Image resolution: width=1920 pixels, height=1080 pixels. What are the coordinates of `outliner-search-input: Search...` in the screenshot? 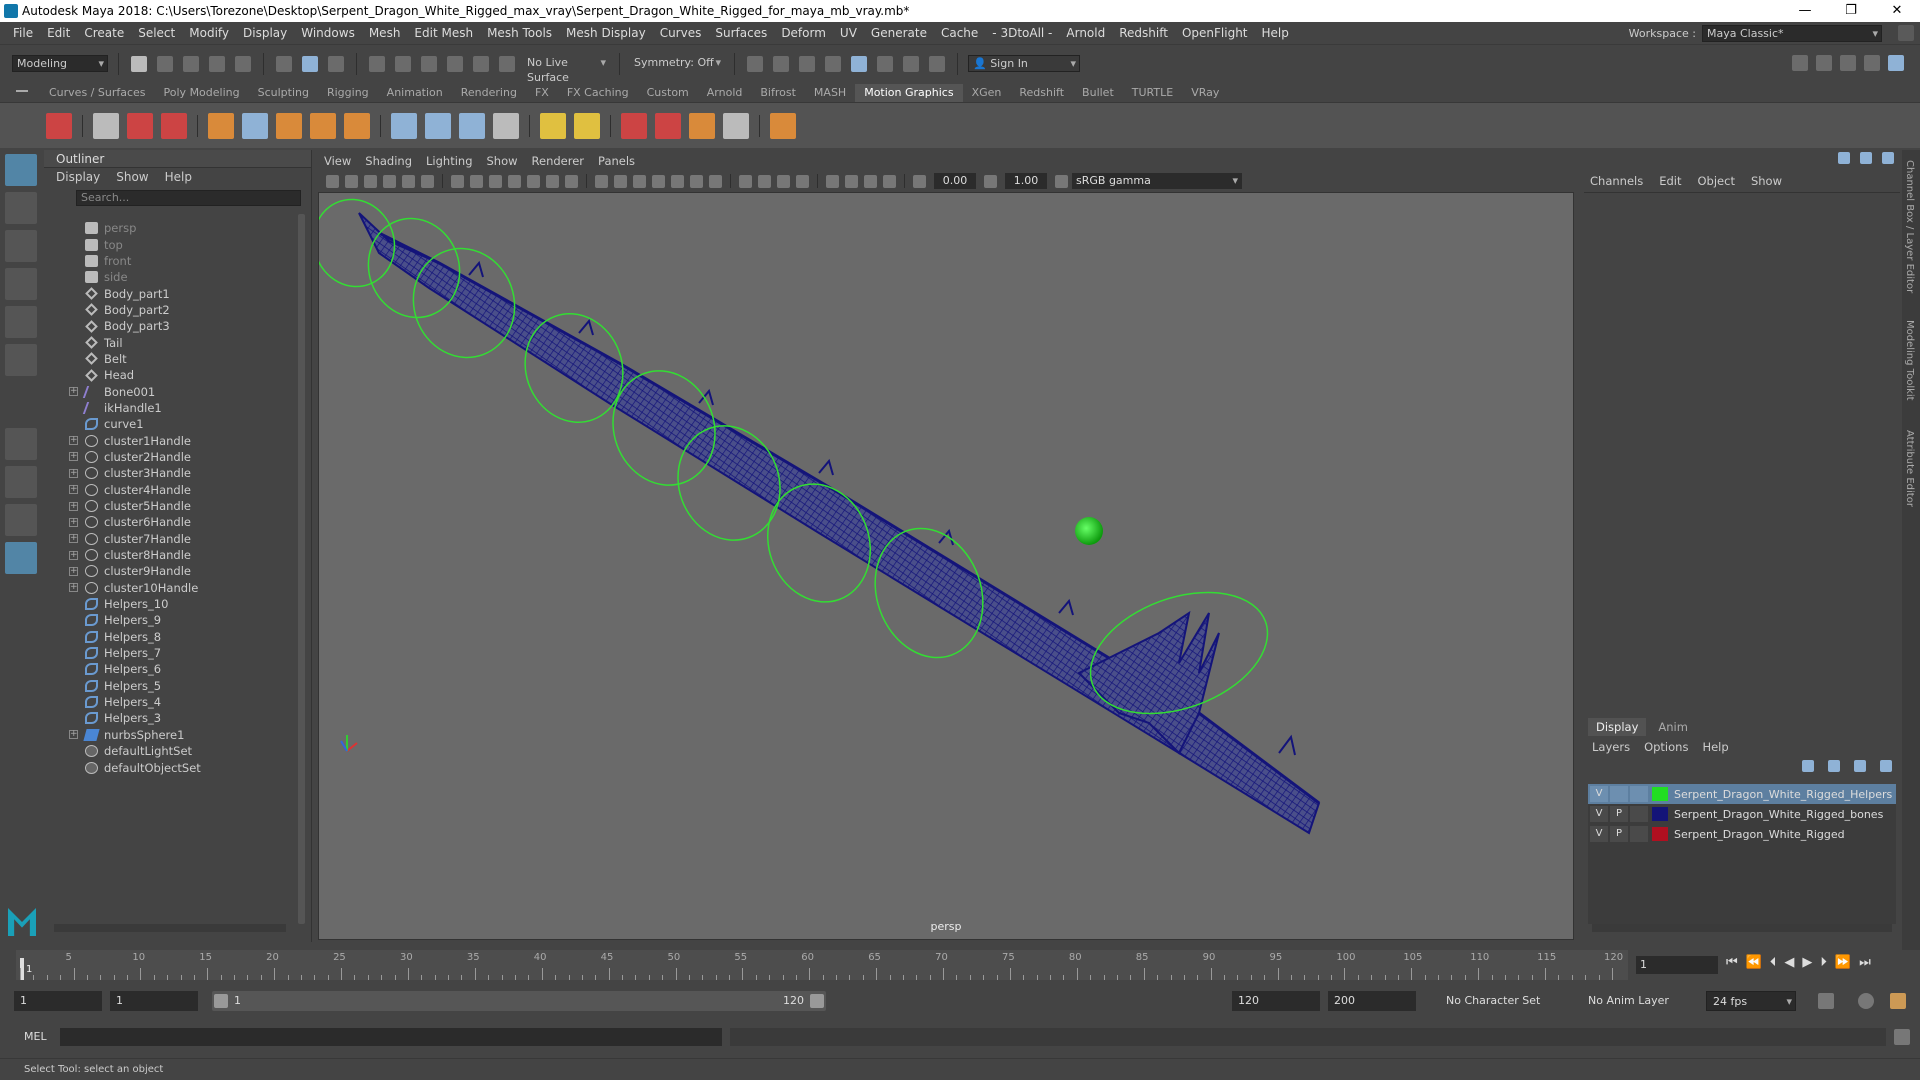 It's located at (188, 198).